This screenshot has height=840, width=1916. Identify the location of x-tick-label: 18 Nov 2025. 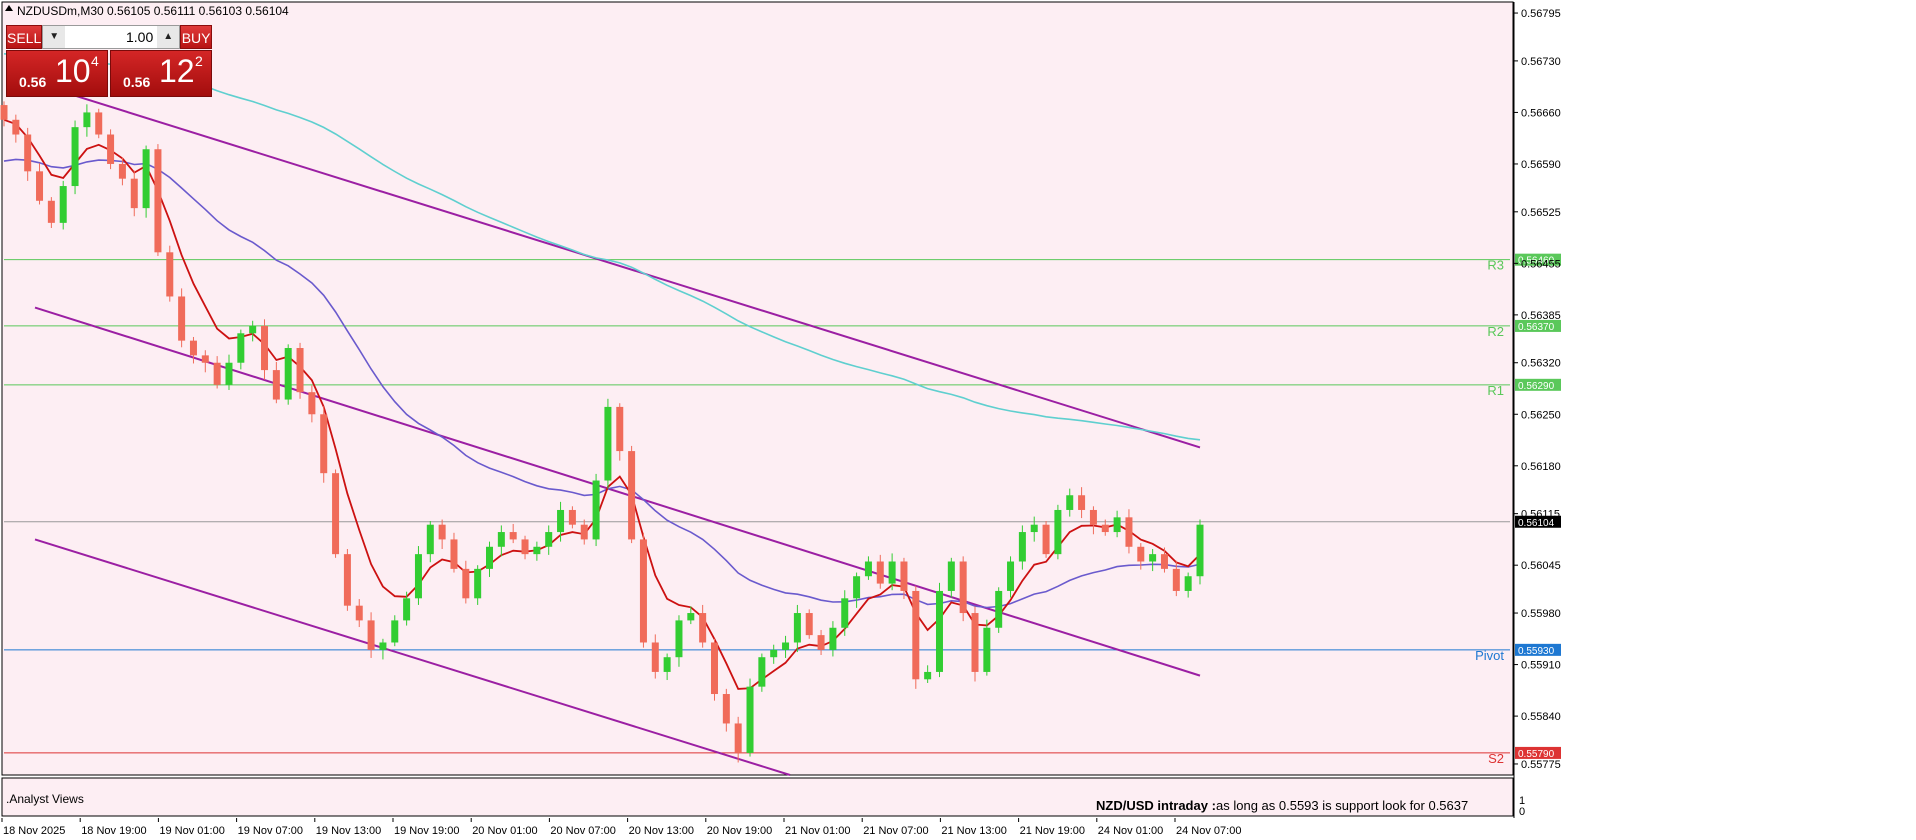
(34, 831).